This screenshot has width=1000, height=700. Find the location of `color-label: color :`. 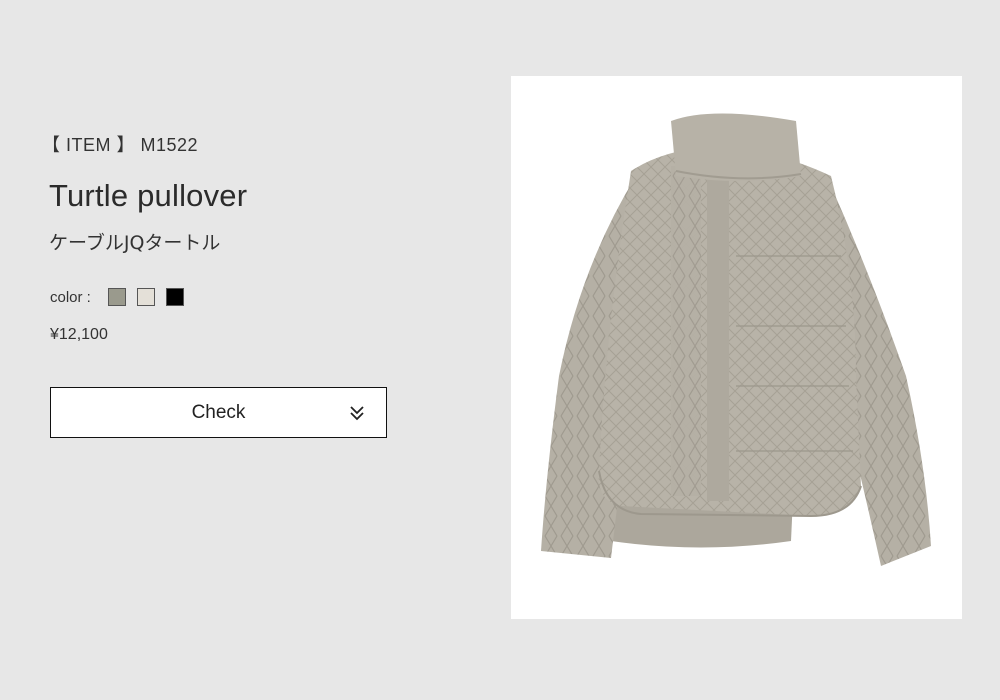

color-label: color : is located at coordinates (70, 297).